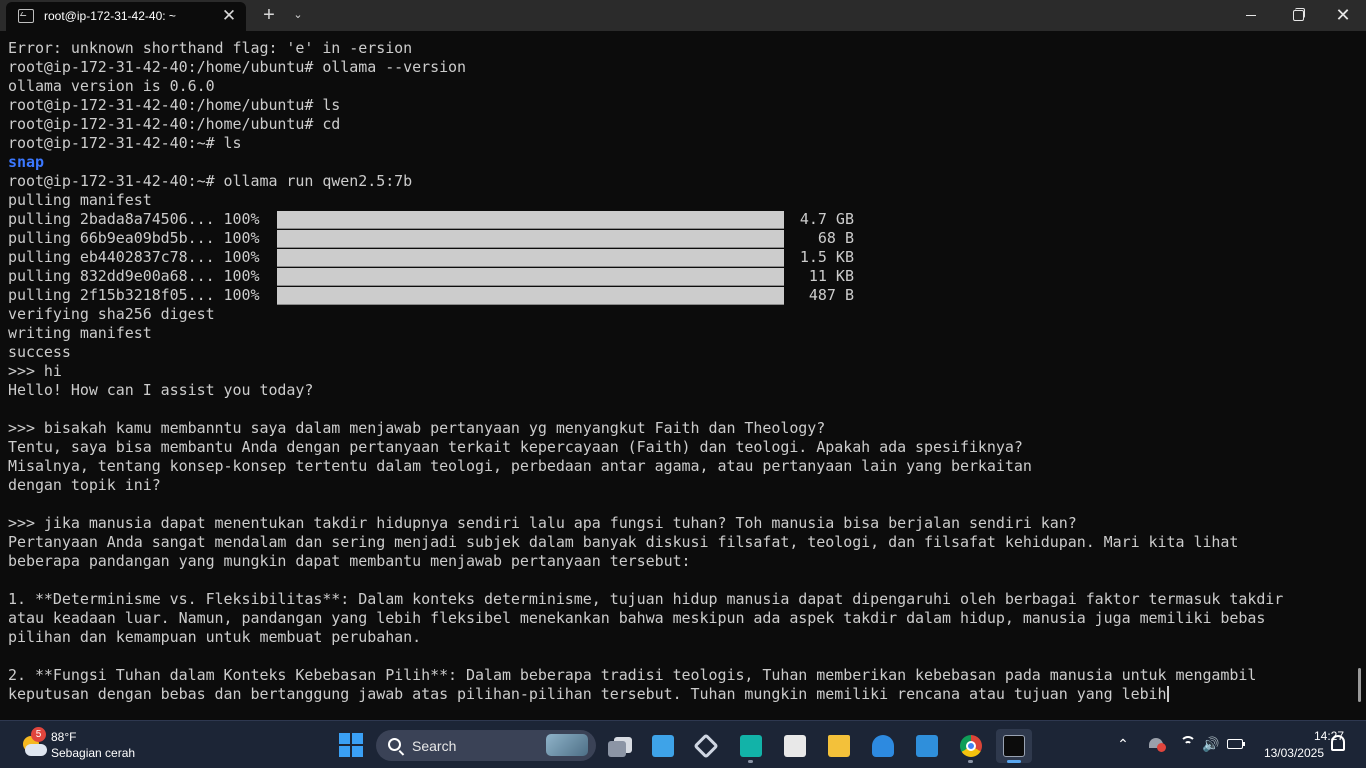 The image size is (1366, 768). I want to click on terminal-tab: root@ip-172-31-42-40: ~ ✕, so click(126, 16).